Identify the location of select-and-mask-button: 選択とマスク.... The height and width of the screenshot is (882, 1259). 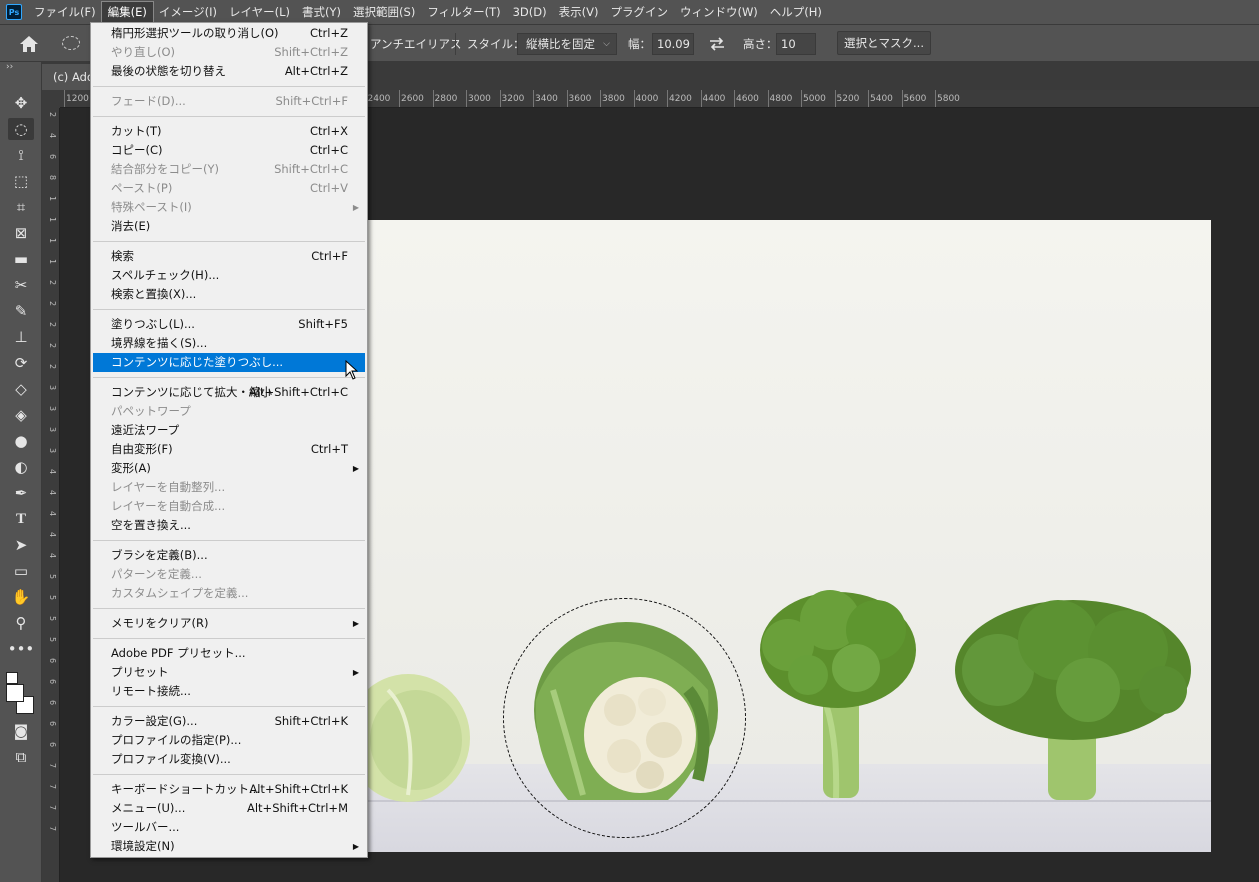
(884, 43).